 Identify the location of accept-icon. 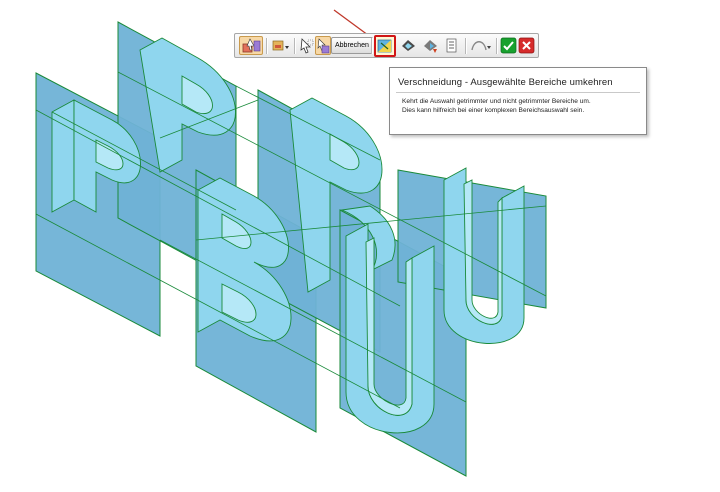
(508, 45).